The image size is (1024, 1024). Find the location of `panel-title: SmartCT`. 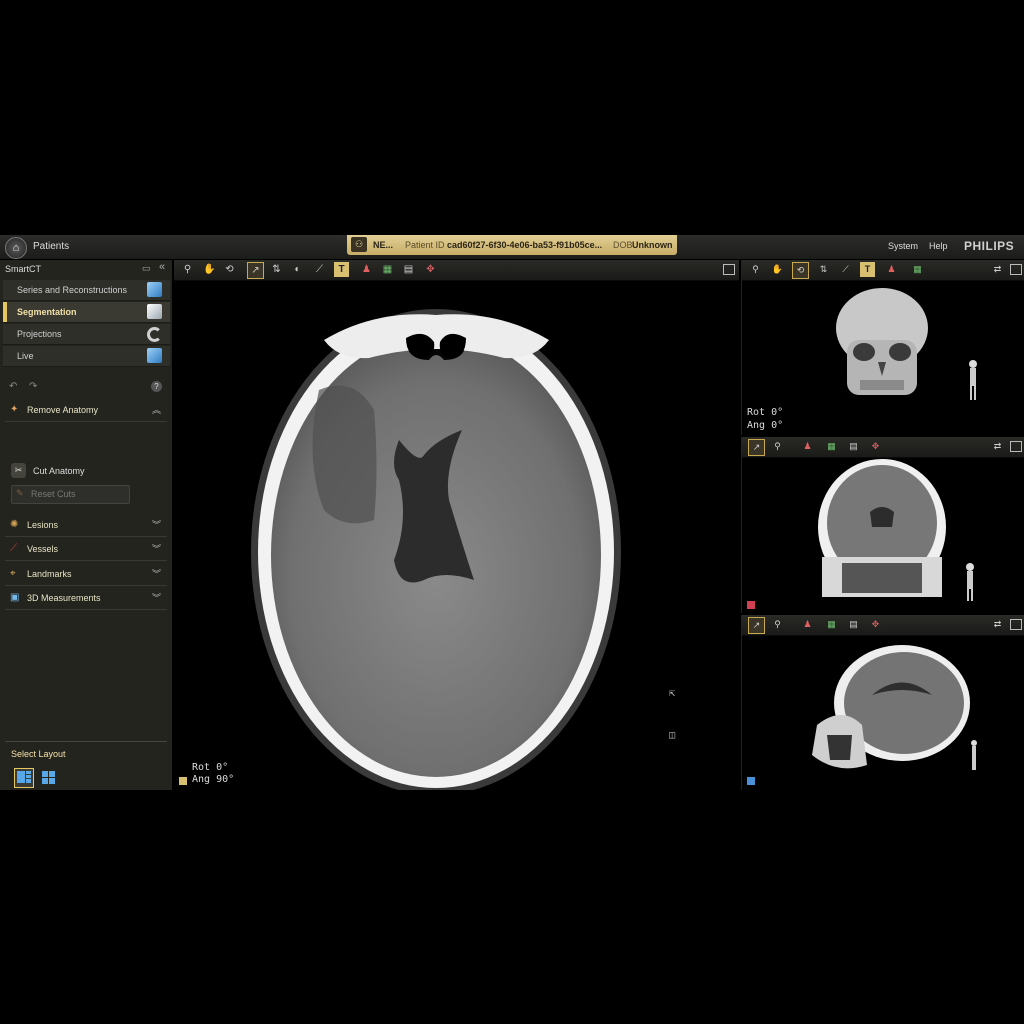

panel-title: SmartCT is located at coordinates (23, 269).